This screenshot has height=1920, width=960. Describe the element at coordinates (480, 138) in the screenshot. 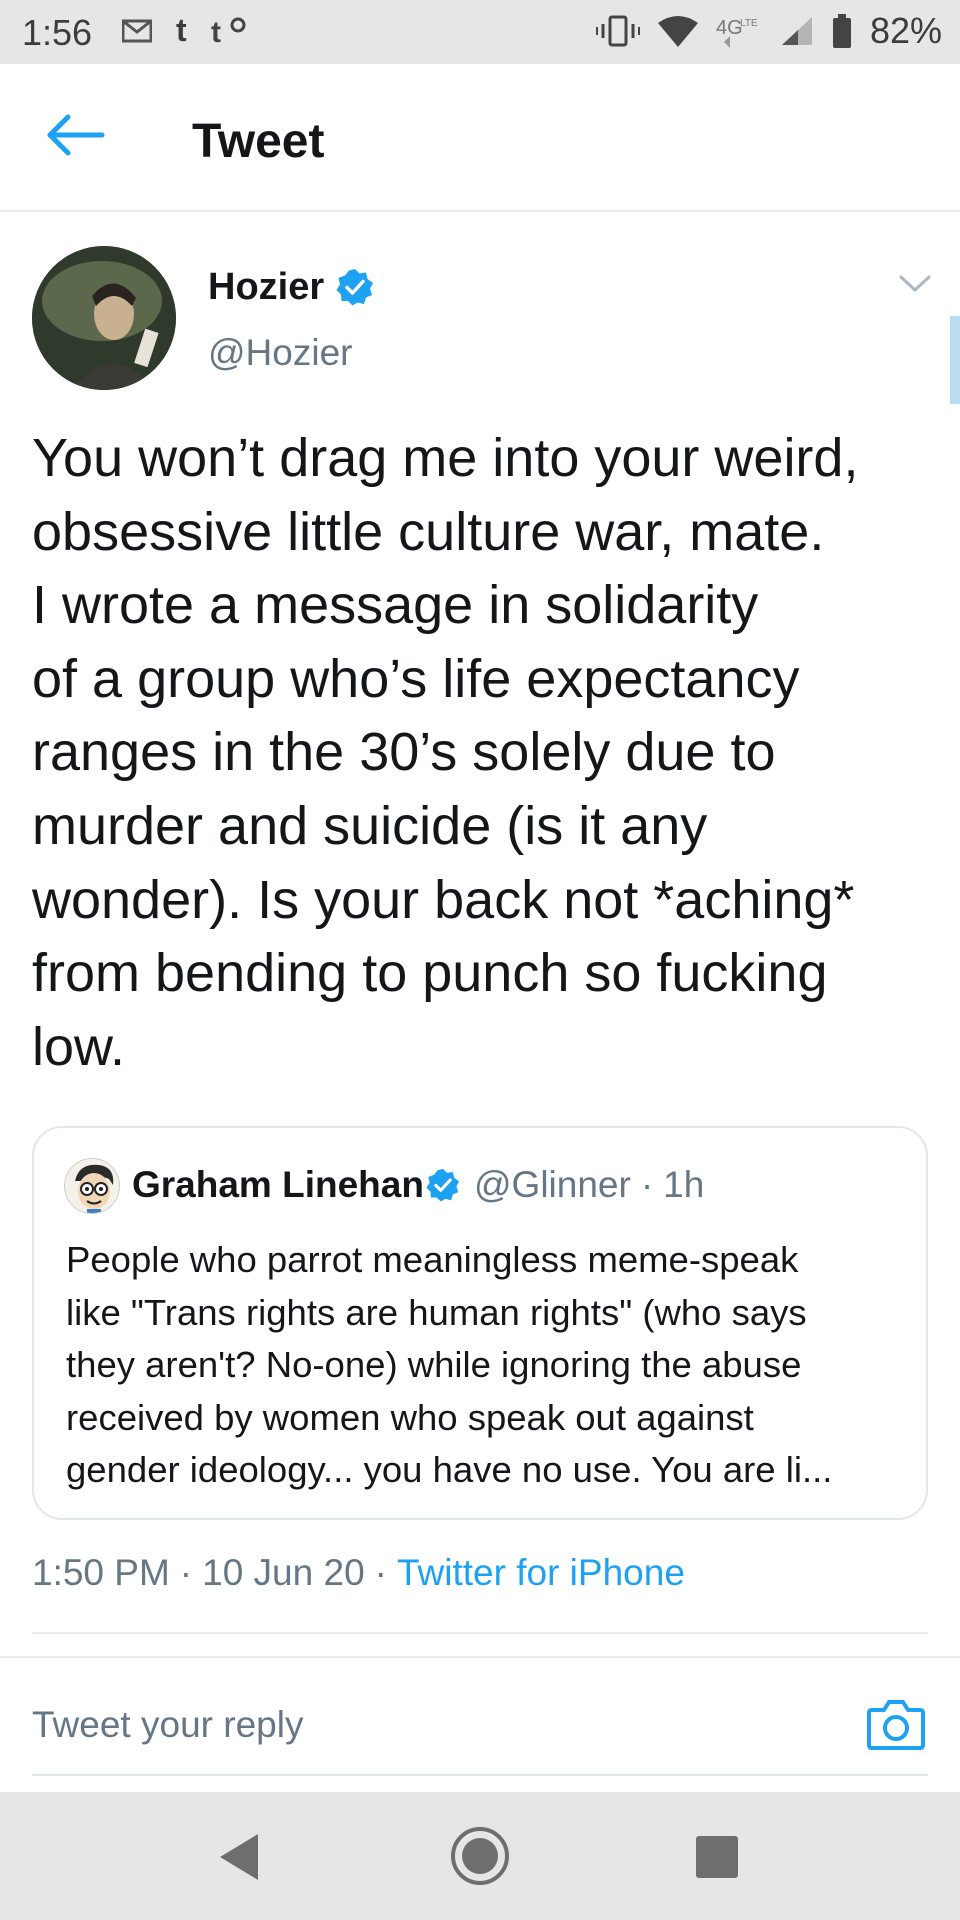

I see `app-bar: Tweet` at that location.